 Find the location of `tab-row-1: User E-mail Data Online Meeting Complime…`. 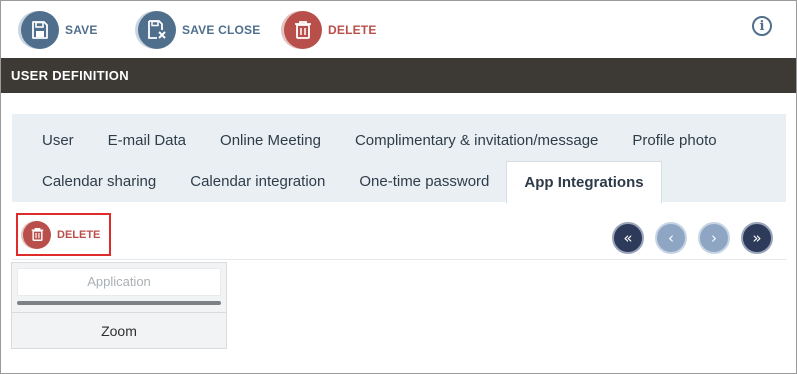

tab-row-1: User E-mail Data Online Meeting Complime… is located at coordinates (373, 140).